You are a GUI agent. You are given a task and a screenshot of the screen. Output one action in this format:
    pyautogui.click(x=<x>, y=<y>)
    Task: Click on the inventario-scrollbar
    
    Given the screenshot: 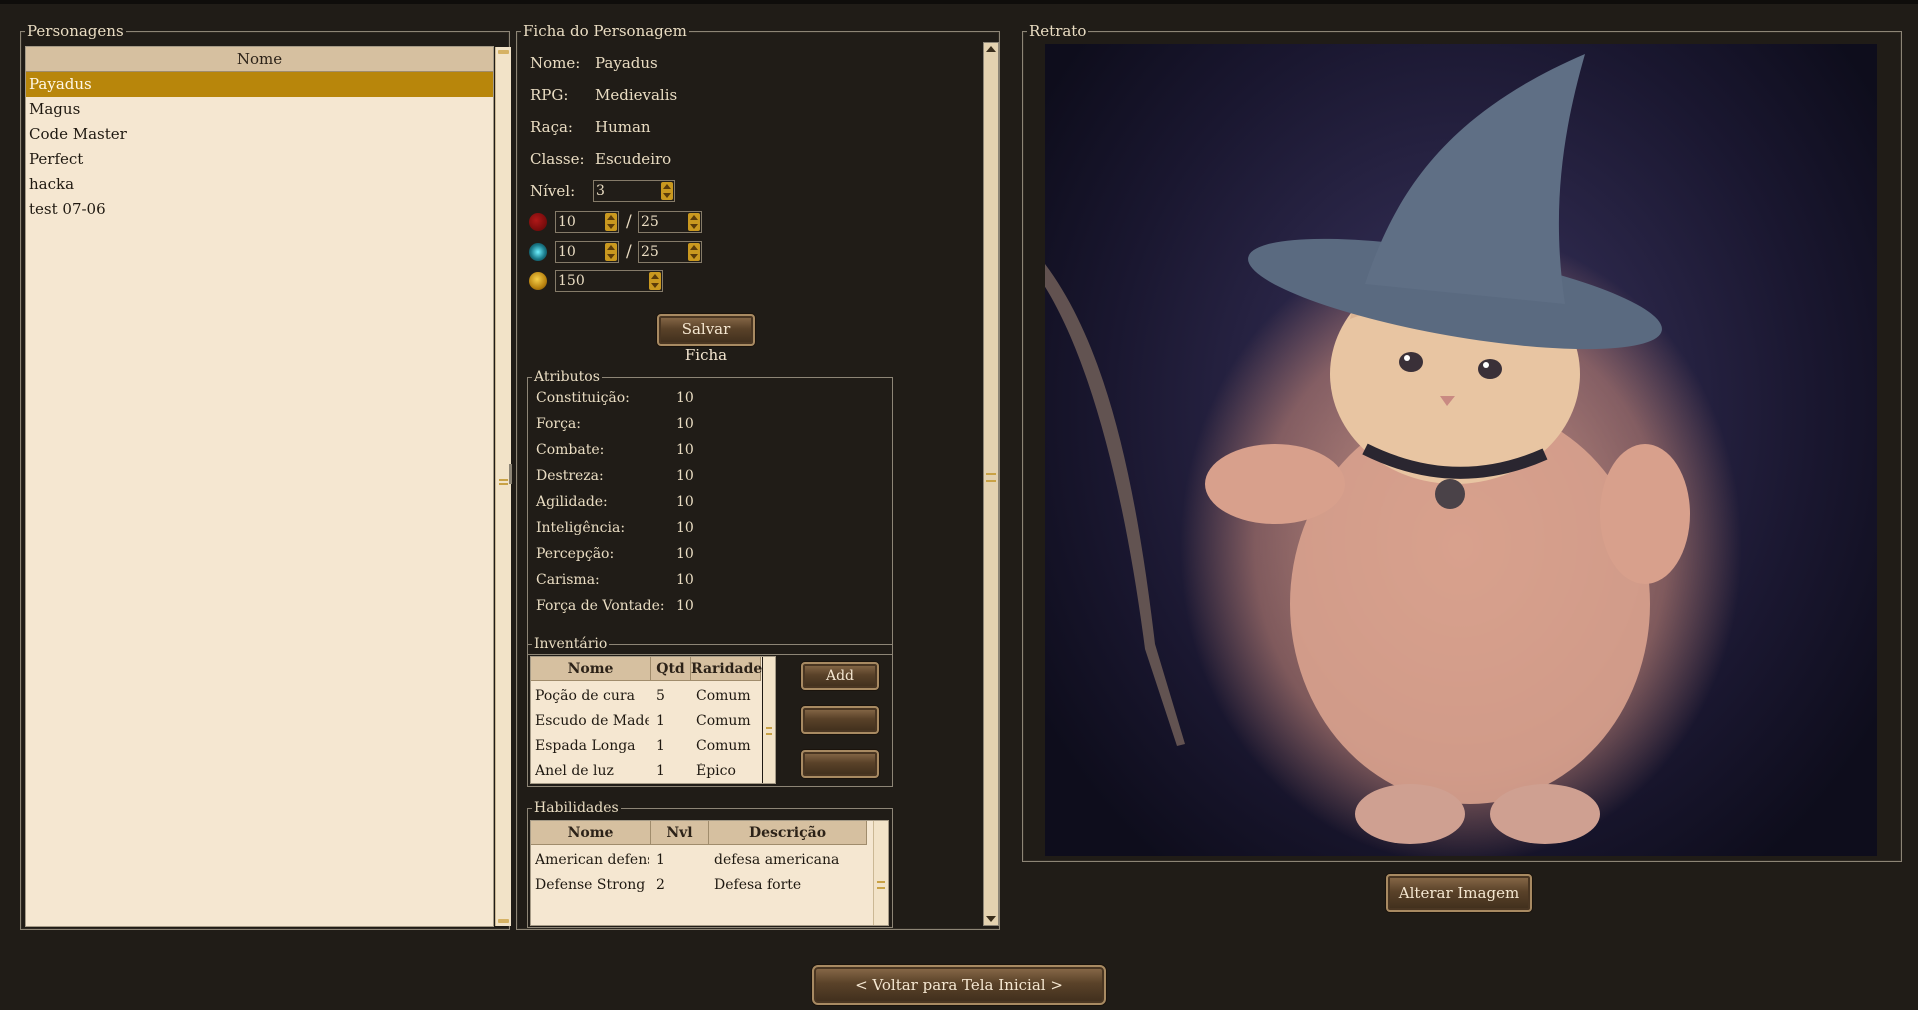 What is the action you would take?
    pyautogui.click(x=768, y=720)
    